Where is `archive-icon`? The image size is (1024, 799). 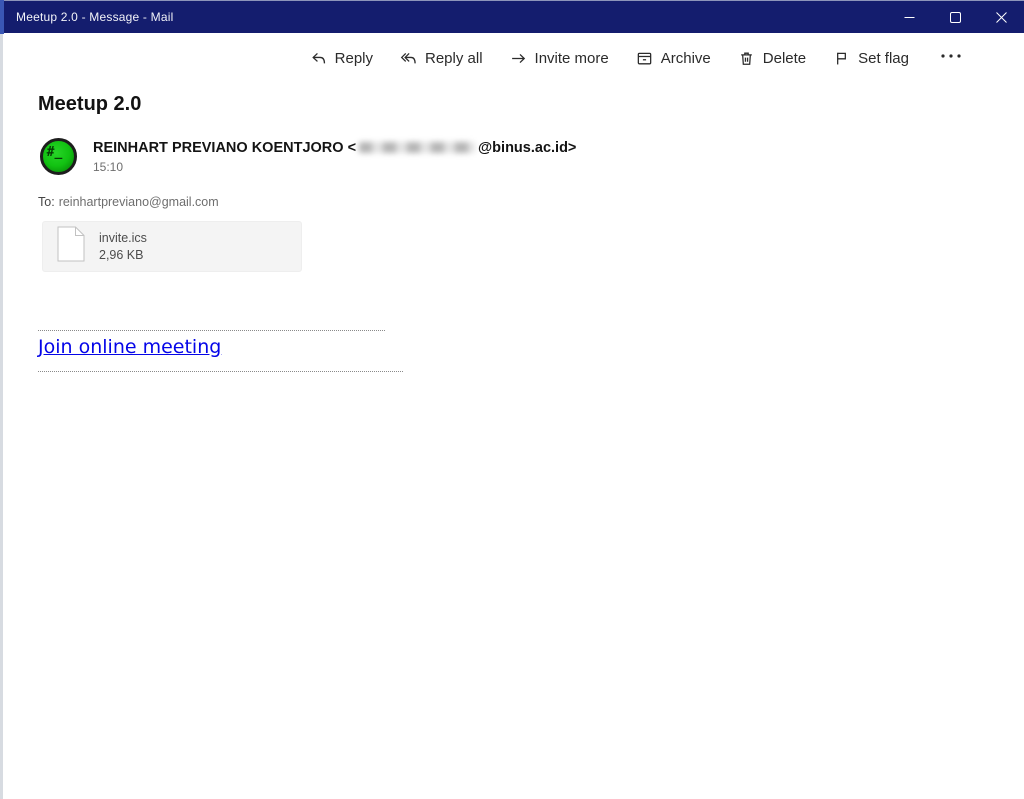
archive-icon is located at coordinates (644, 58).